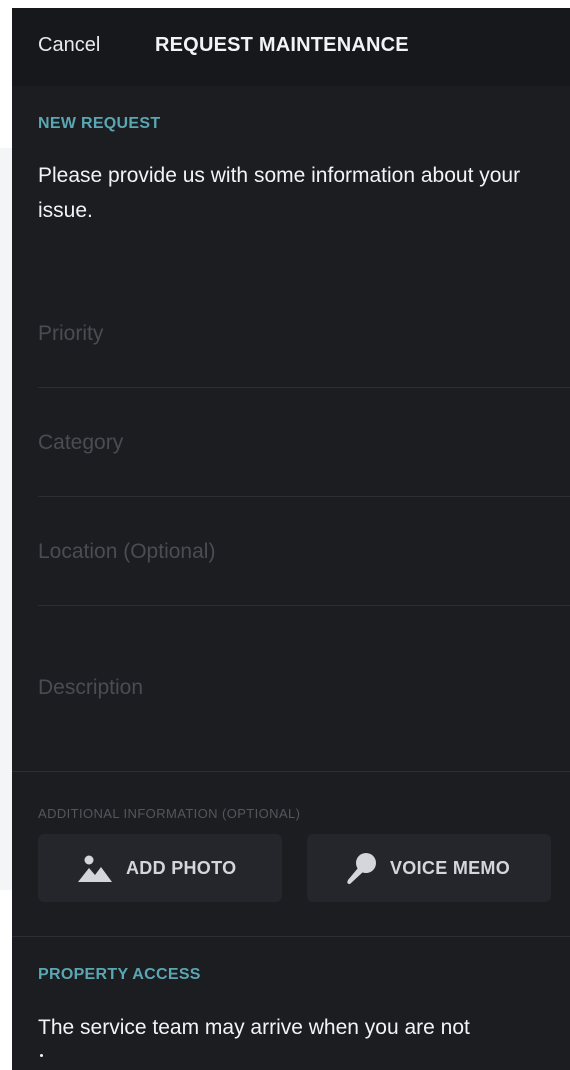  What do you see at coordinates (361, 871) in the screenshot?
I see `microphone-icon` at bounding box center [361, 871].